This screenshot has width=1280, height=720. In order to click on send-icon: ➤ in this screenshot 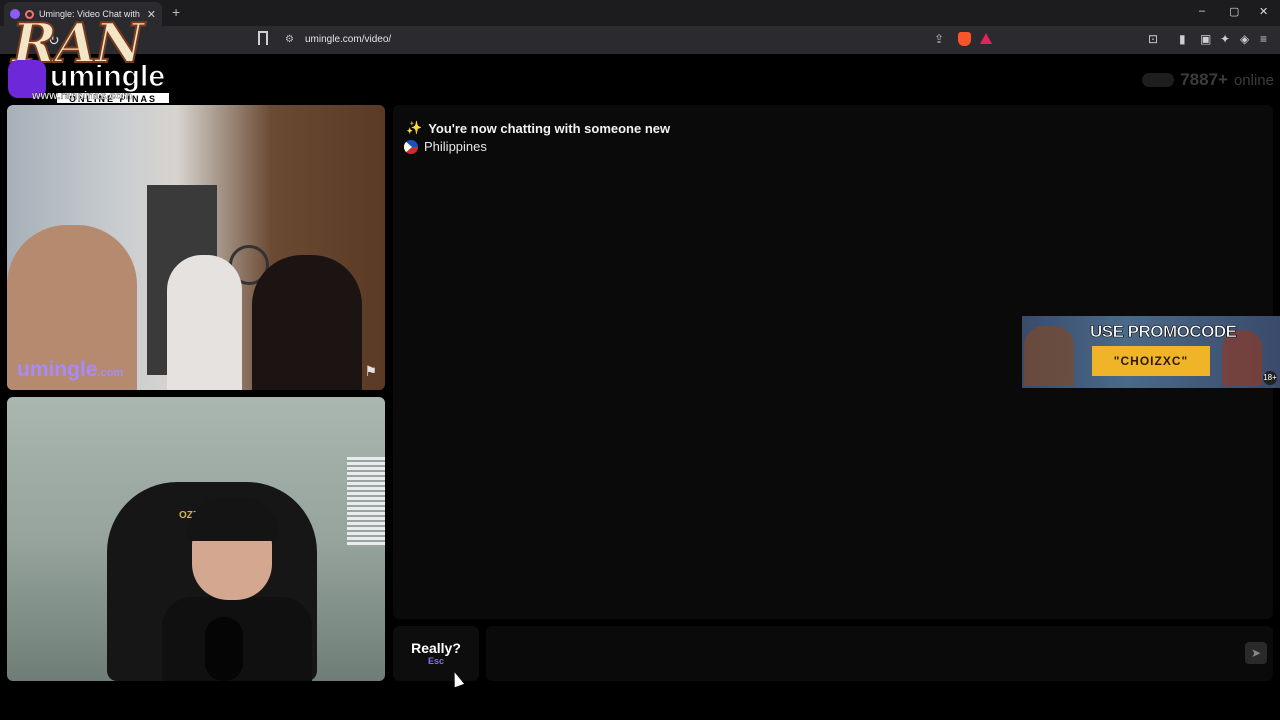, I will do `click(1256, 653)`.